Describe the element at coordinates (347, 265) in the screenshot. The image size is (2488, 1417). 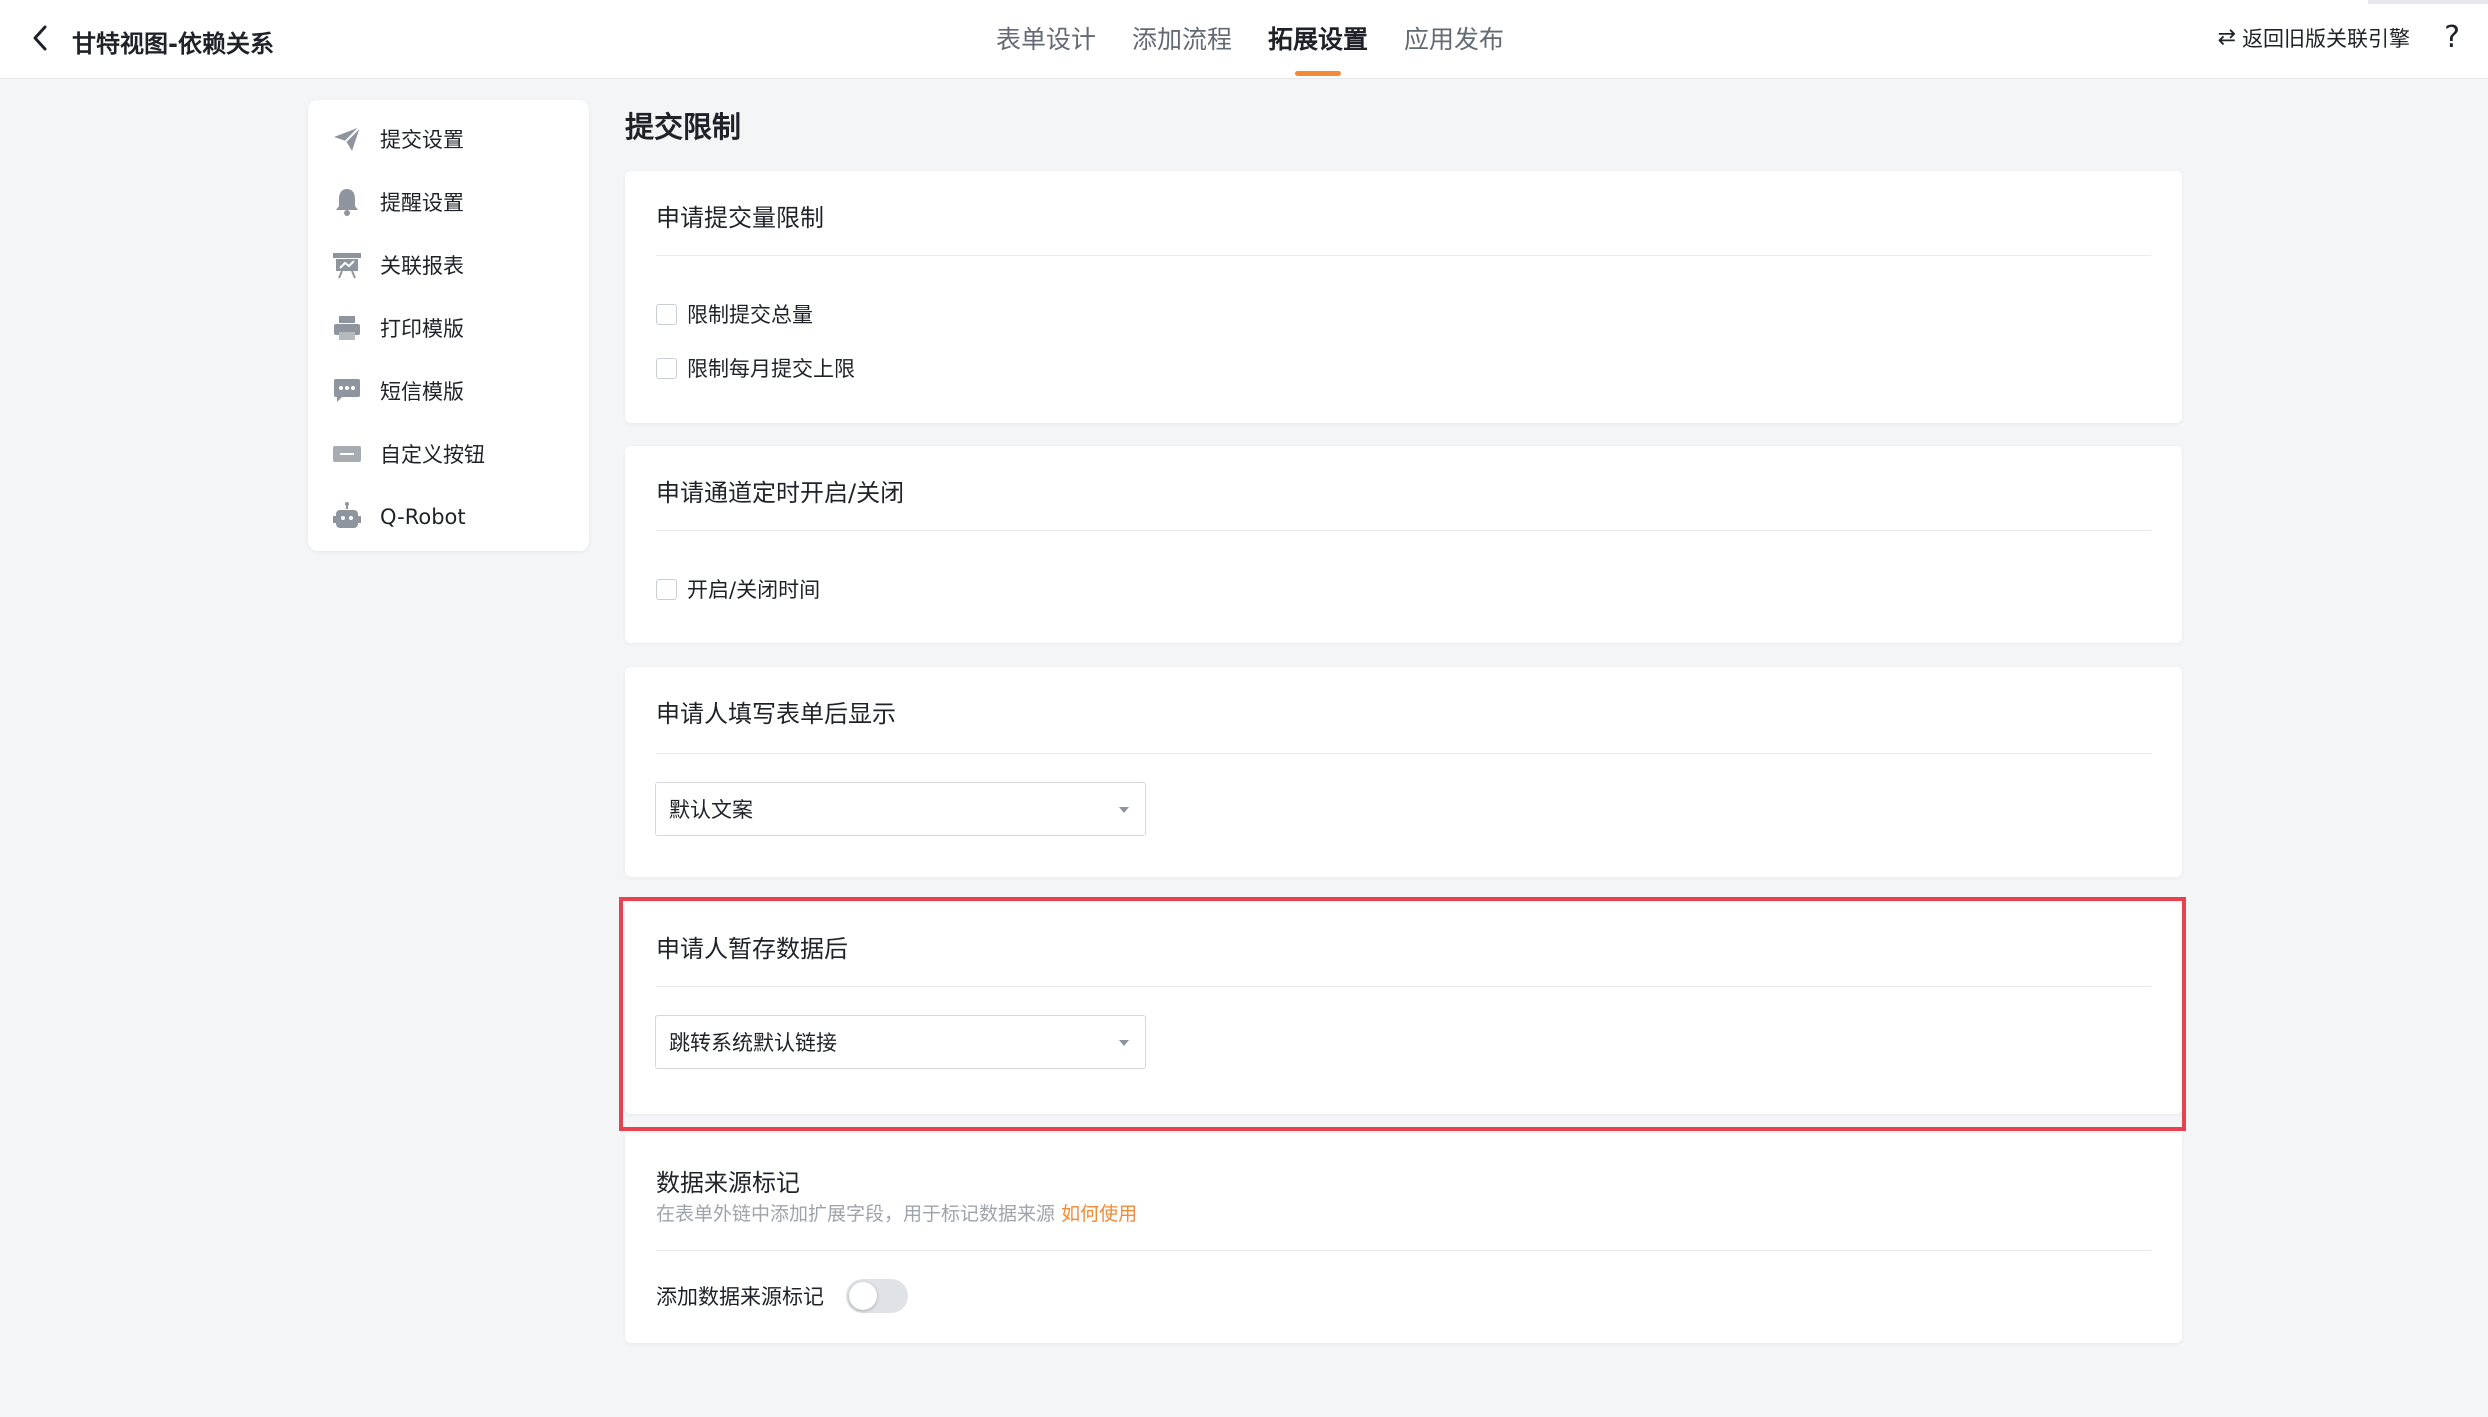
I see `report-icon` at that location.